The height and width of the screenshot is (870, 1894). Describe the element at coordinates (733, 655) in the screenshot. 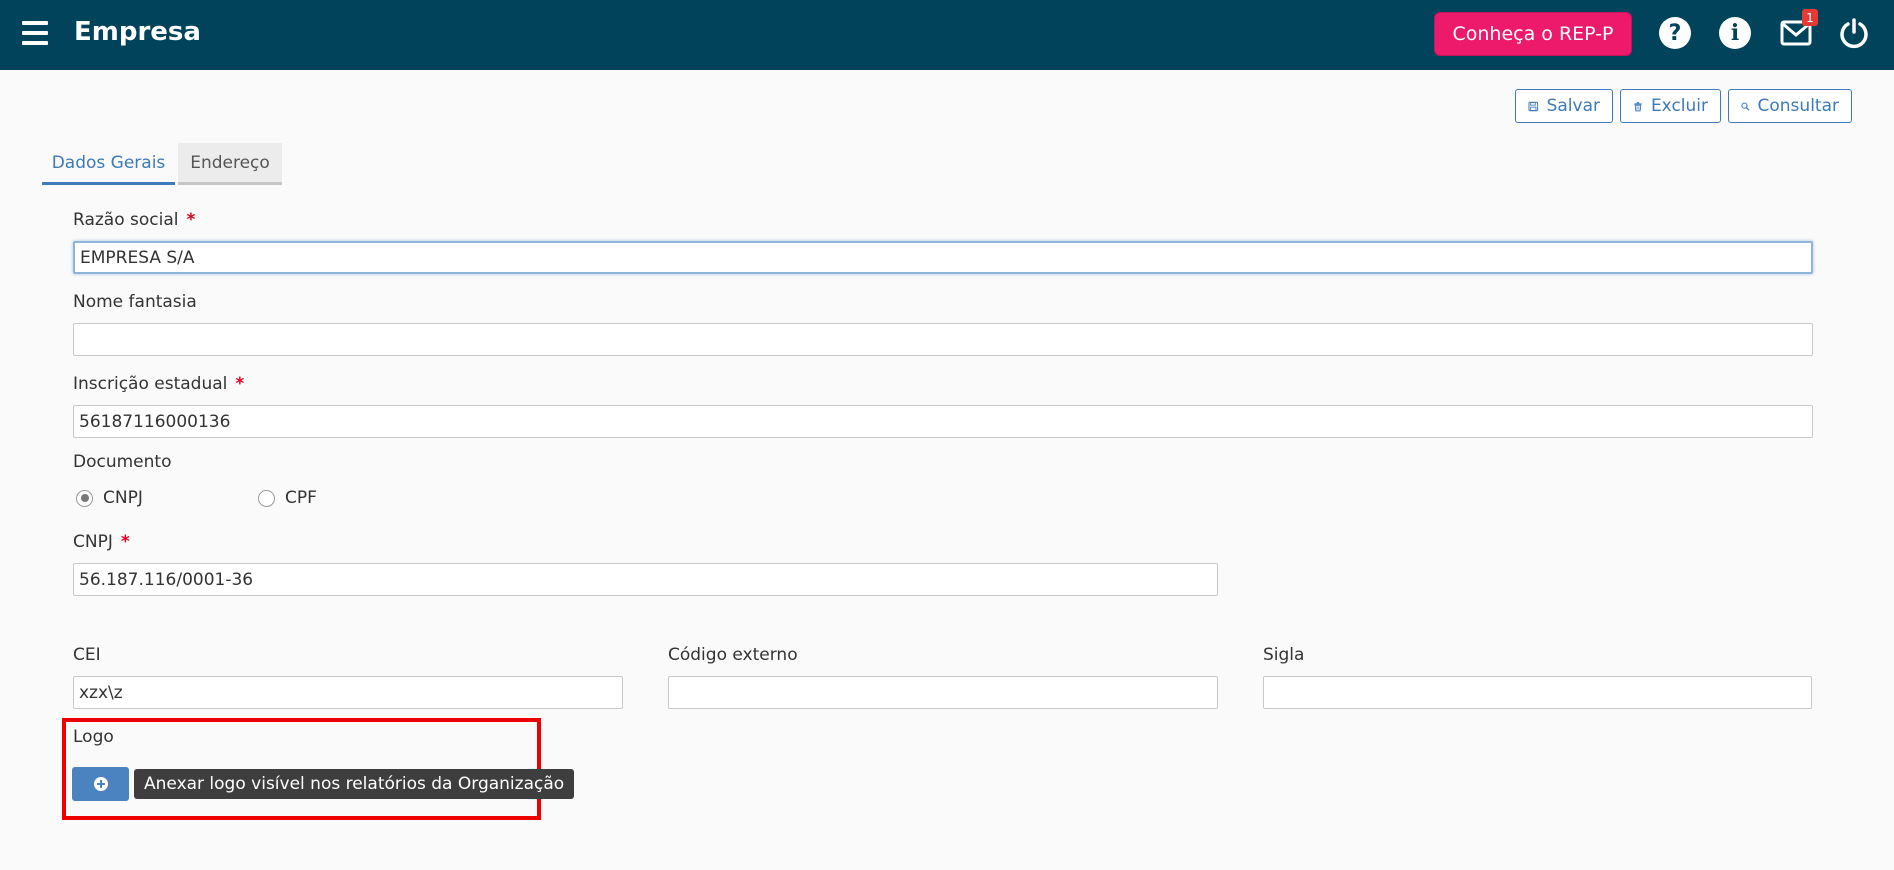

I see `codigo-externo-label: Código externo` at that location.